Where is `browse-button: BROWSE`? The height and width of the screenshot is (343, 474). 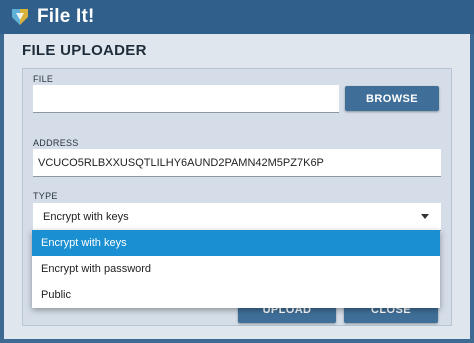 browse-button: BROWSE is located at coordinates (392, 98).